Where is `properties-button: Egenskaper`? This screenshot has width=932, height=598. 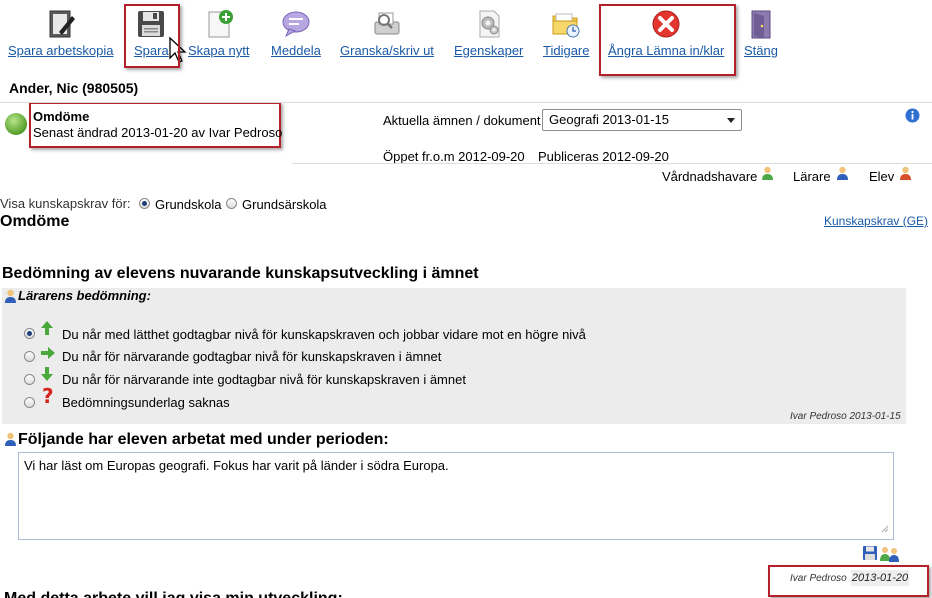
properties-button: Egenskaper is located at coordinates (488, 33).